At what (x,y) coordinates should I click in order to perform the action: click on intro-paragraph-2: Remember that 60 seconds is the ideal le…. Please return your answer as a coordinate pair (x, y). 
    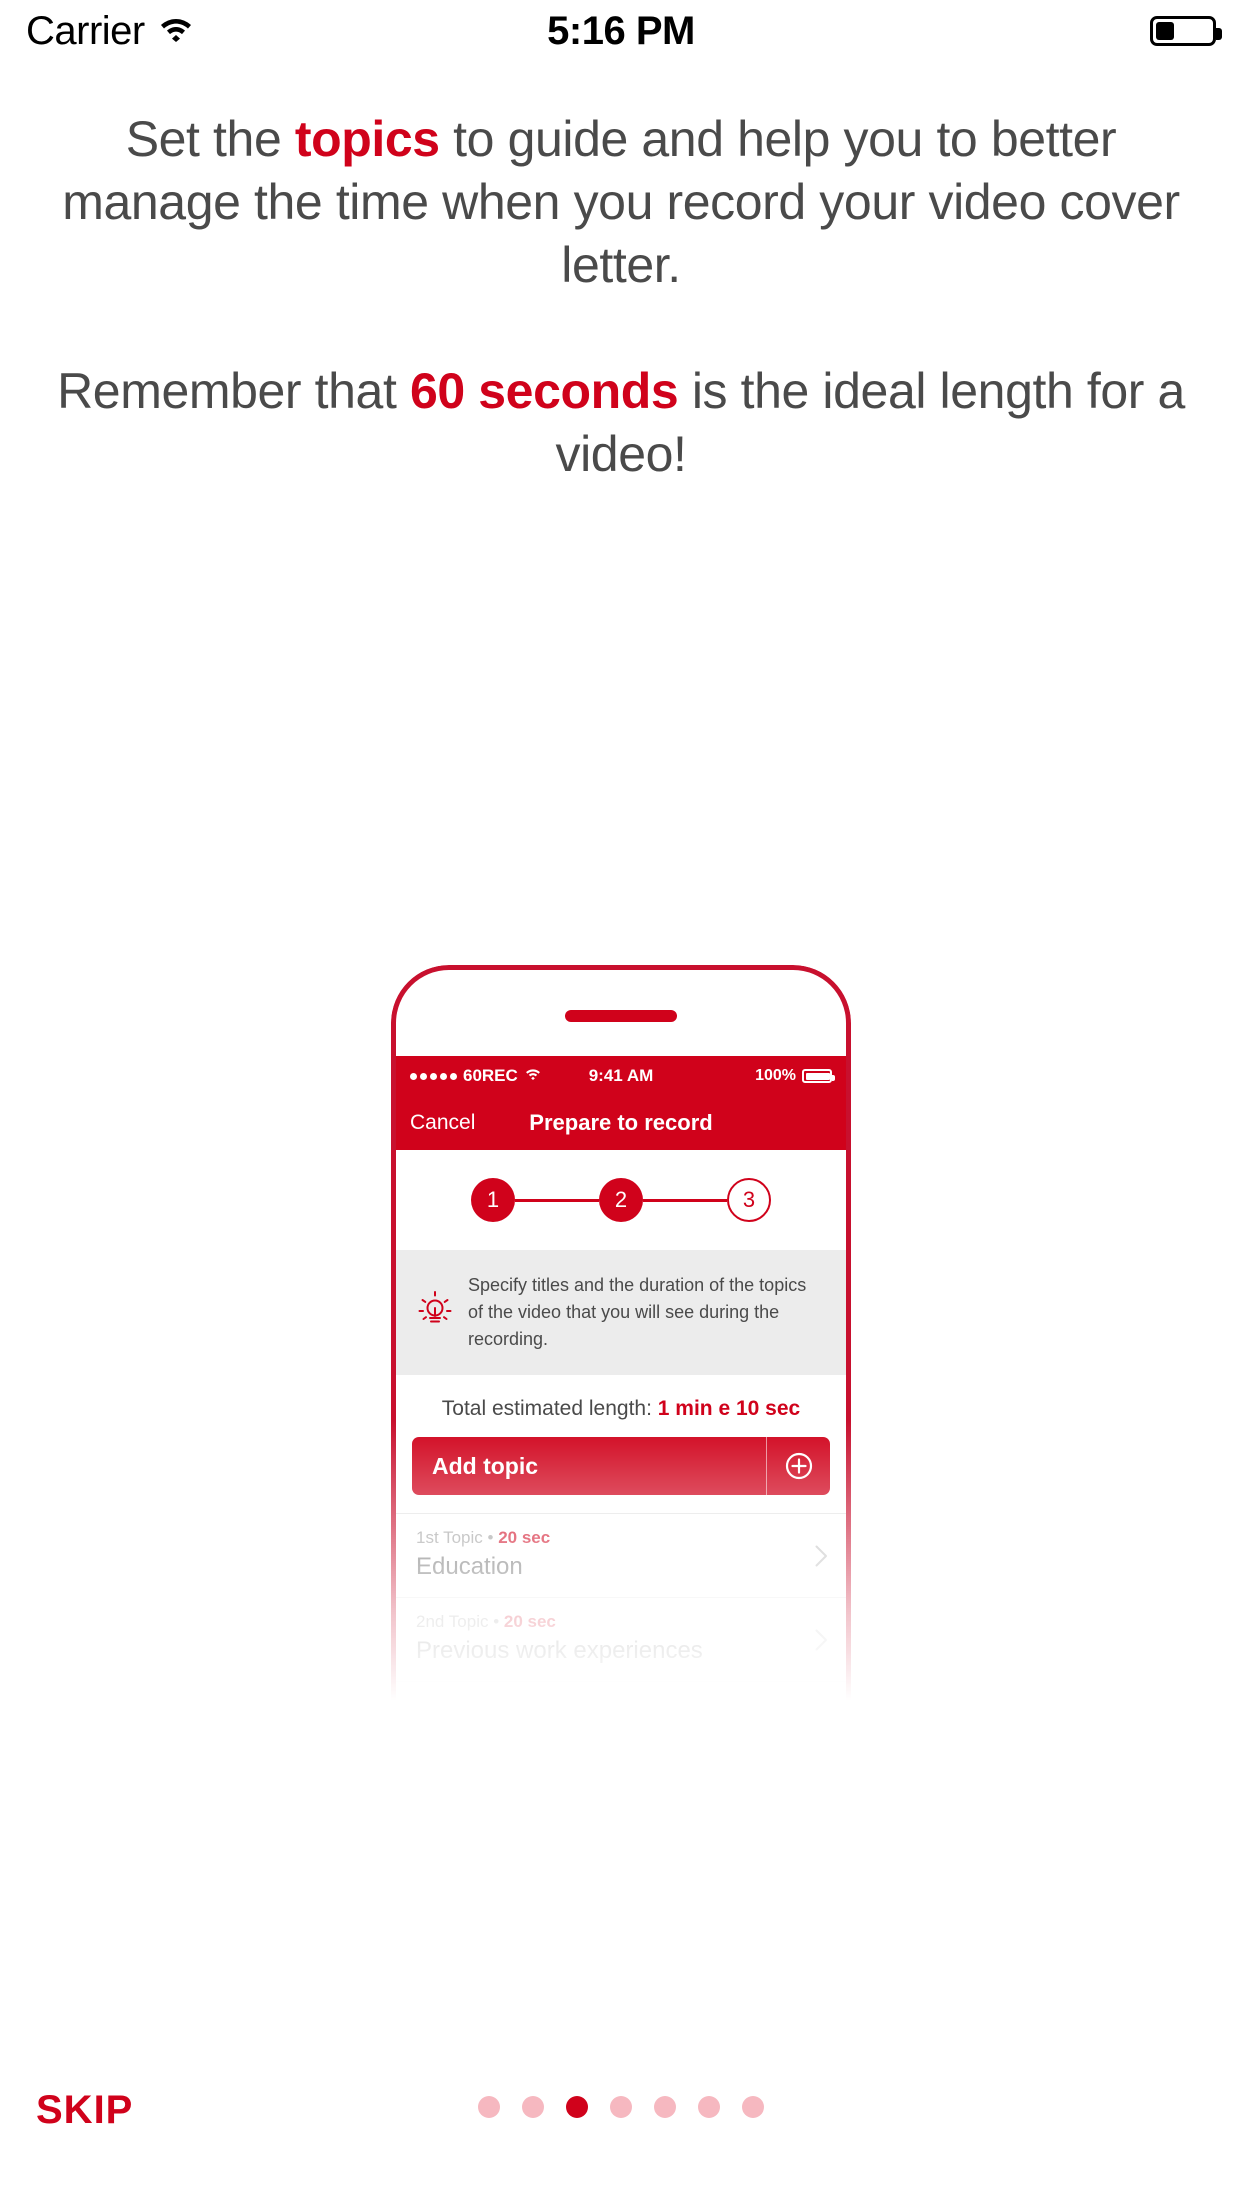
    Looking at the image, I should click on (621, 423).